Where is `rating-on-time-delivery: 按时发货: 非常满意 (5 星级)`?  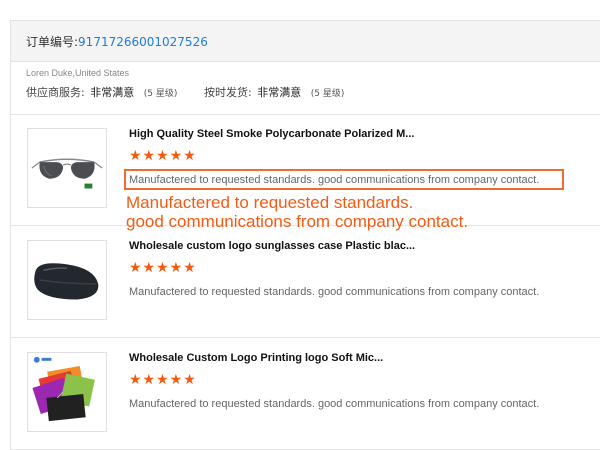
rating-on-time-delivery: 按时发货: 非常满意 (5 星级) is located at coordinates (274, 92).